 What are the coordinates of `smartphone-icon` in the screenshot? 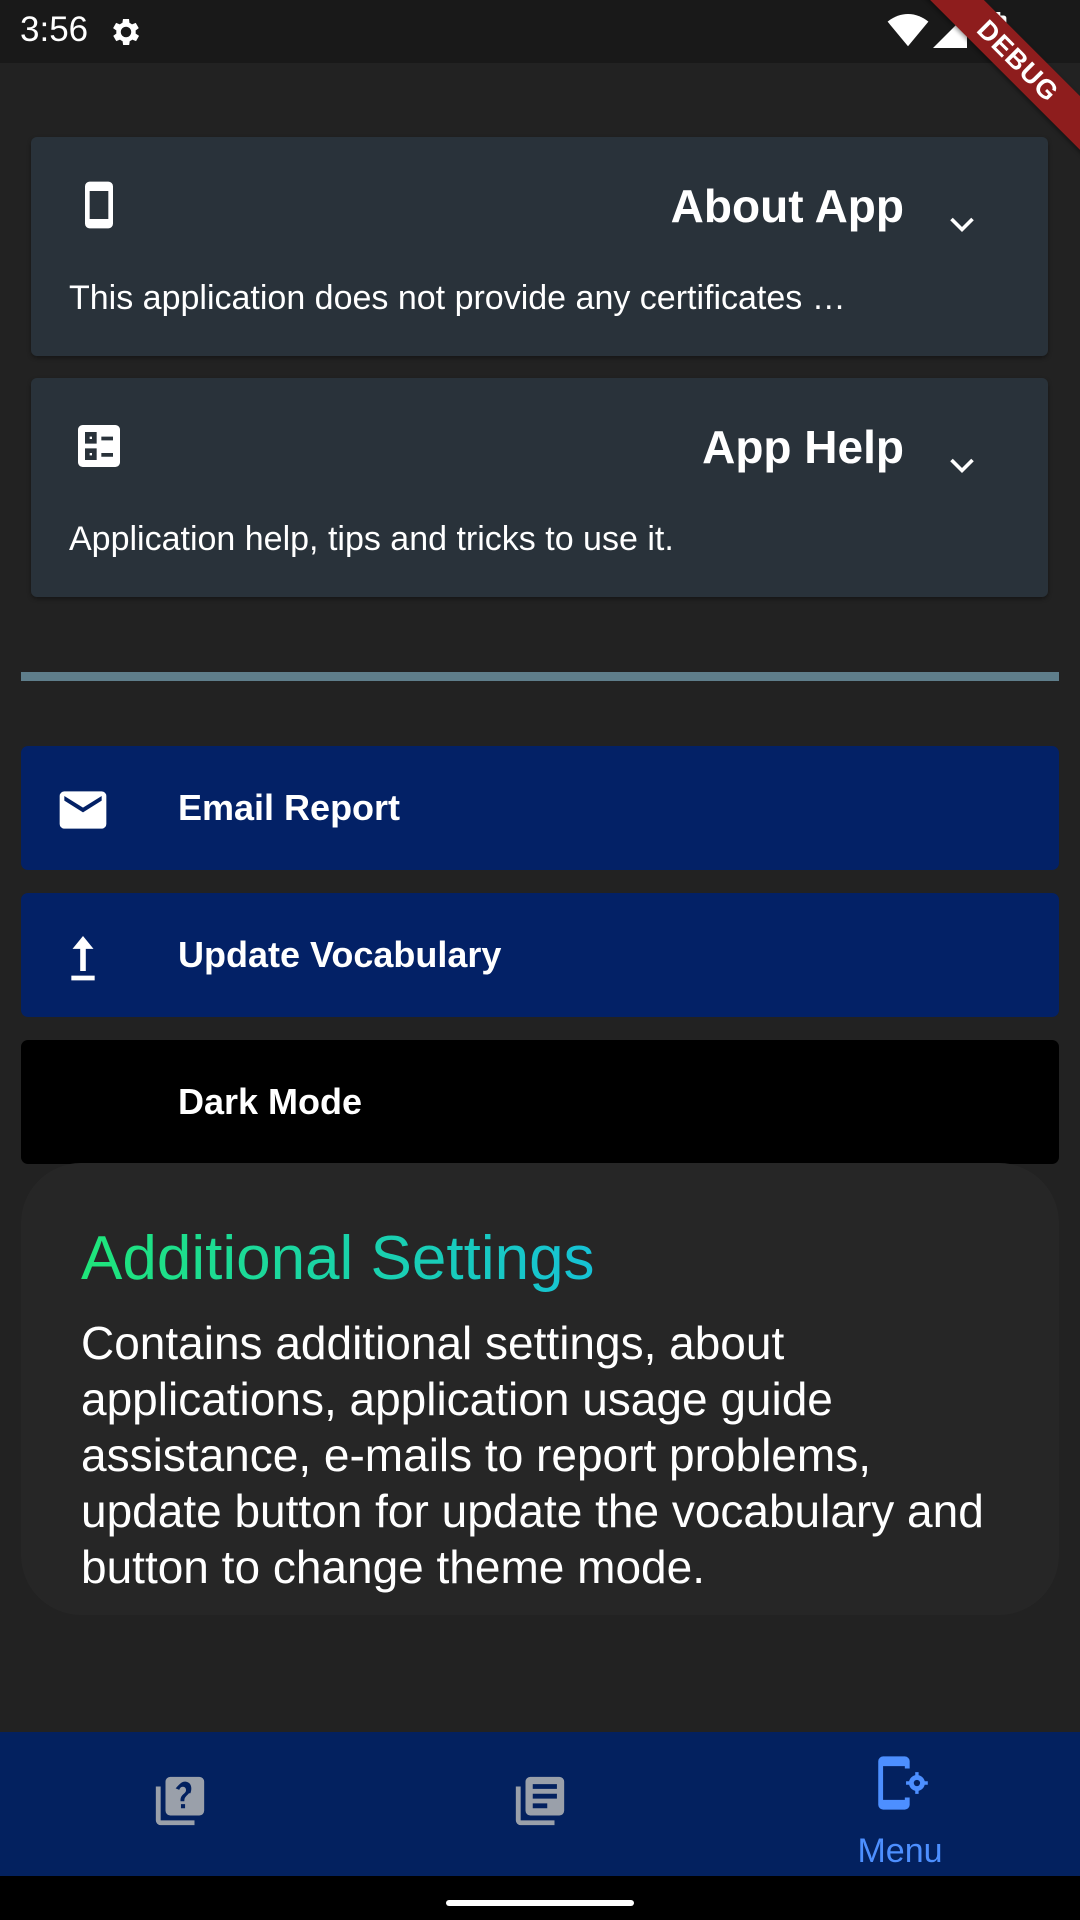 It's located at (99, 205).